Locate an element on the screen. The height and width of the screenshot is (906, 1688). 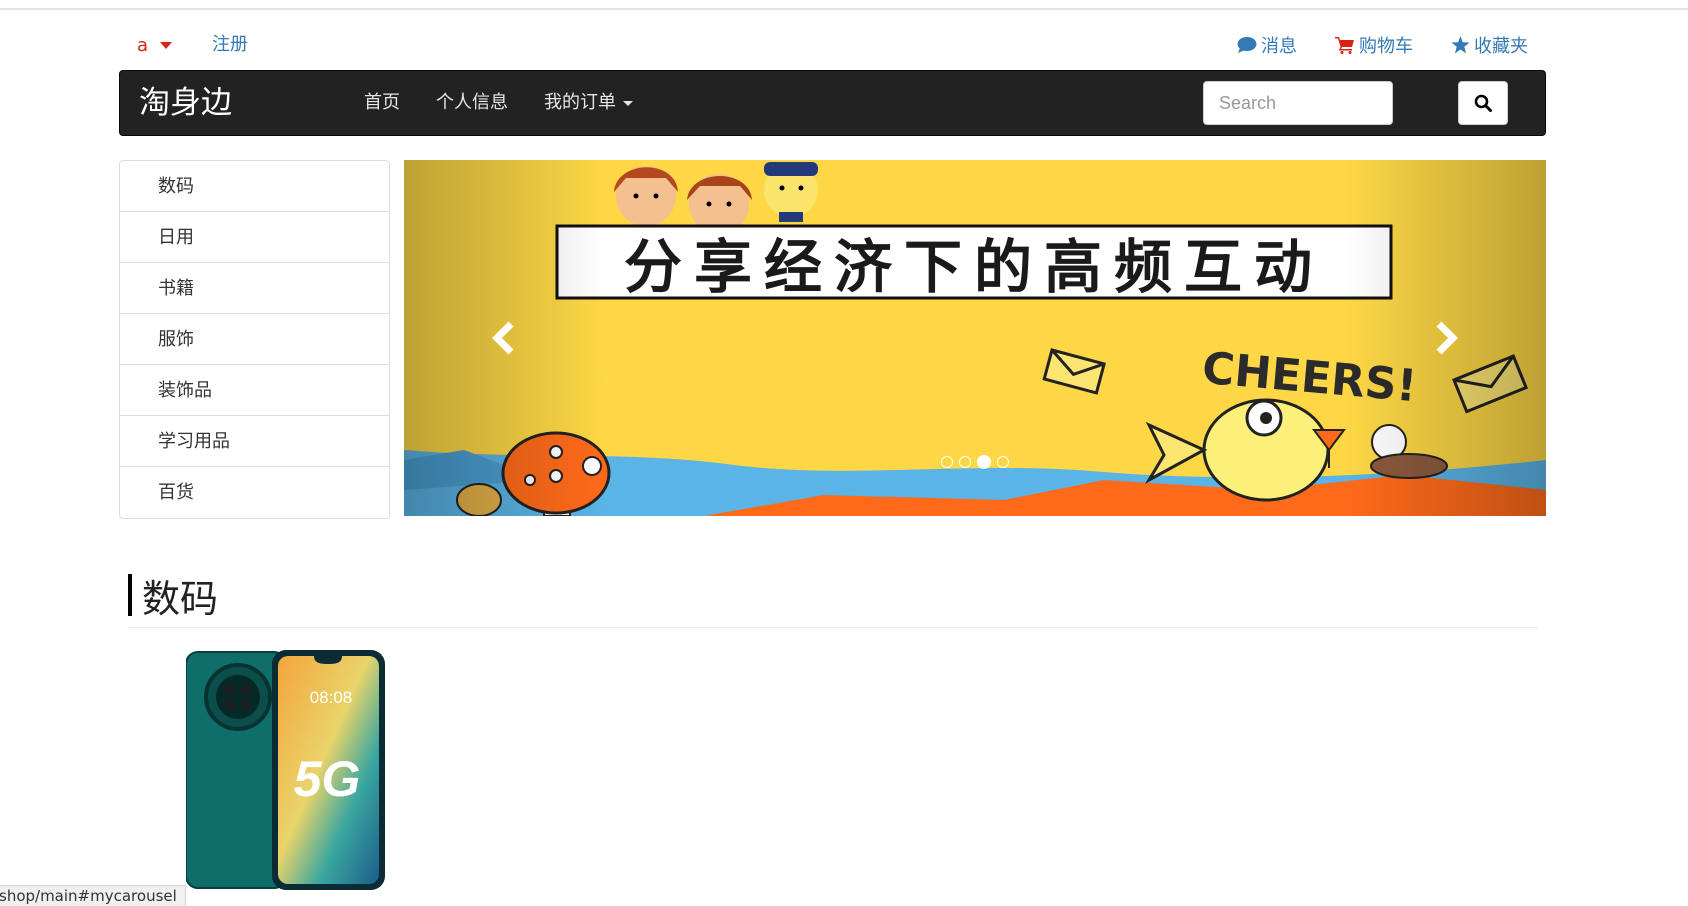
section-divider is located at coordinates (833, 627).